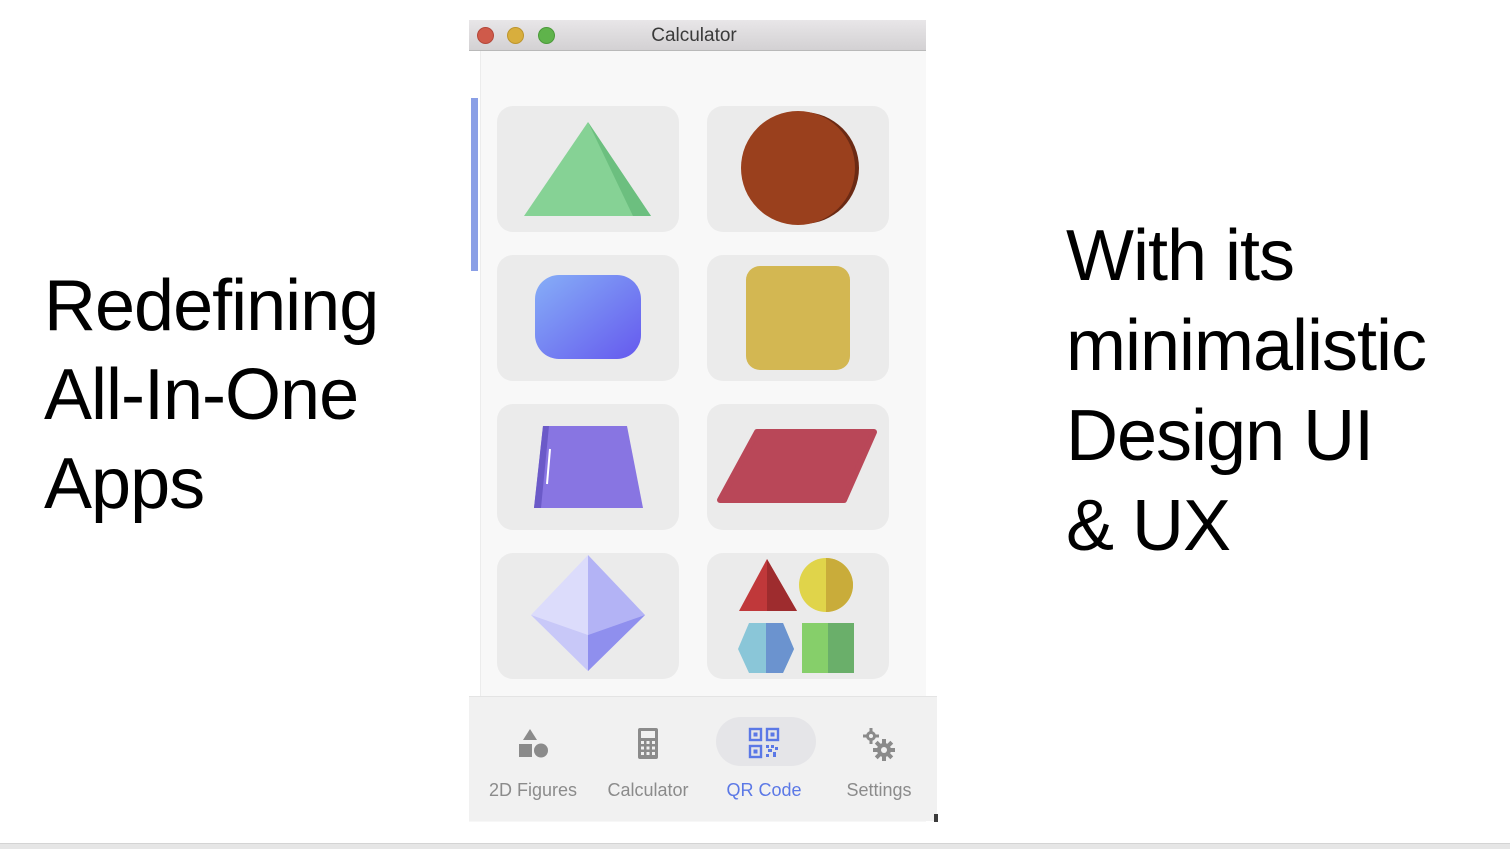 Image resolution: width=1510 pixels, height=849 pixels. What do you see at coordinates (648, 790) in the screenshot?
I see `tab-label: Calculator` at bounding box center [648, 790].